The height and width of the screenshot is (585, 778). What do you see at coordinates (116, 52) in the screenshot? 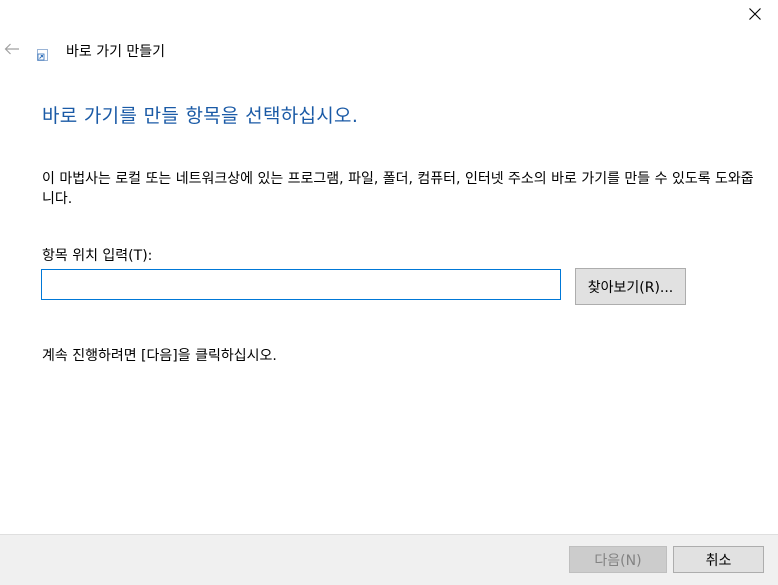
I see `window-title: 바로 가기 만들기` at bounding box center [116, 52].